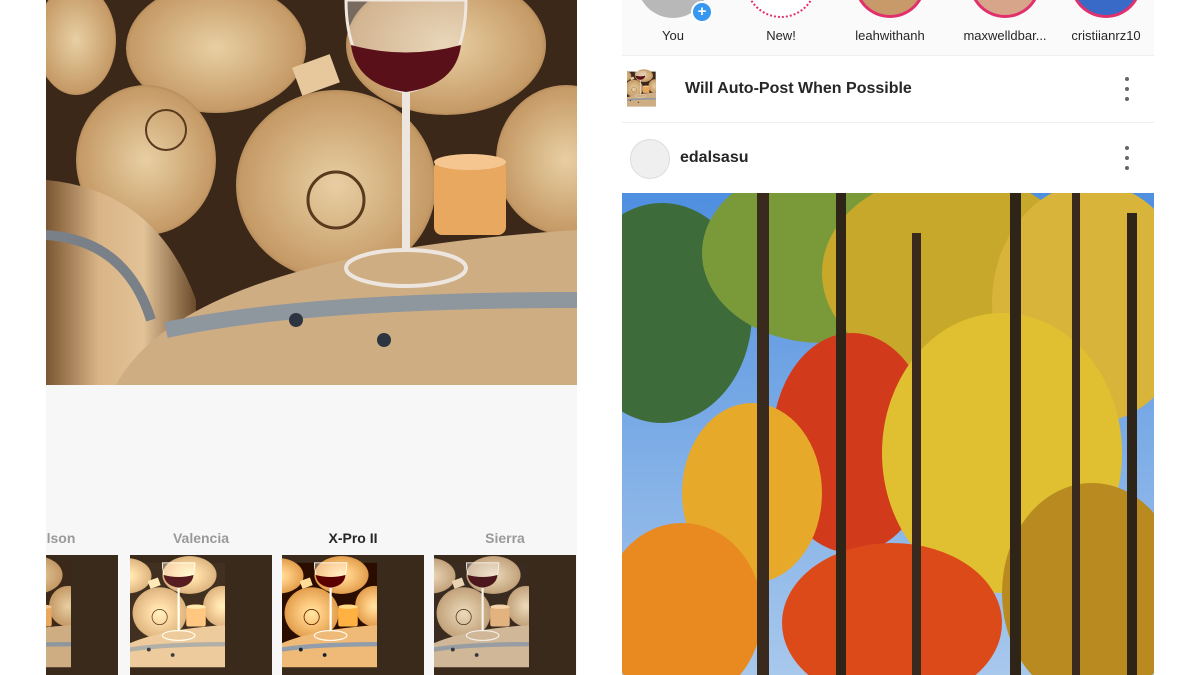  Describe the element at coordinates (505, 538) in the screenshot. I see `filter-label-sierra: Sierra` at that location.